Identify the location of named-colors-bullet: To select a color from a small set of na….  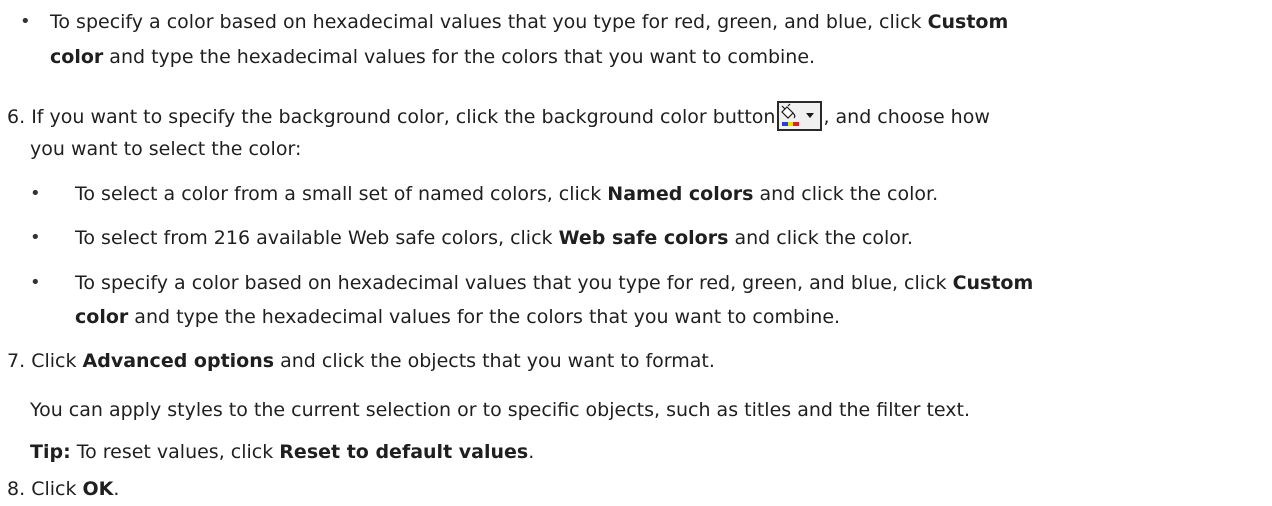
(507, 194).